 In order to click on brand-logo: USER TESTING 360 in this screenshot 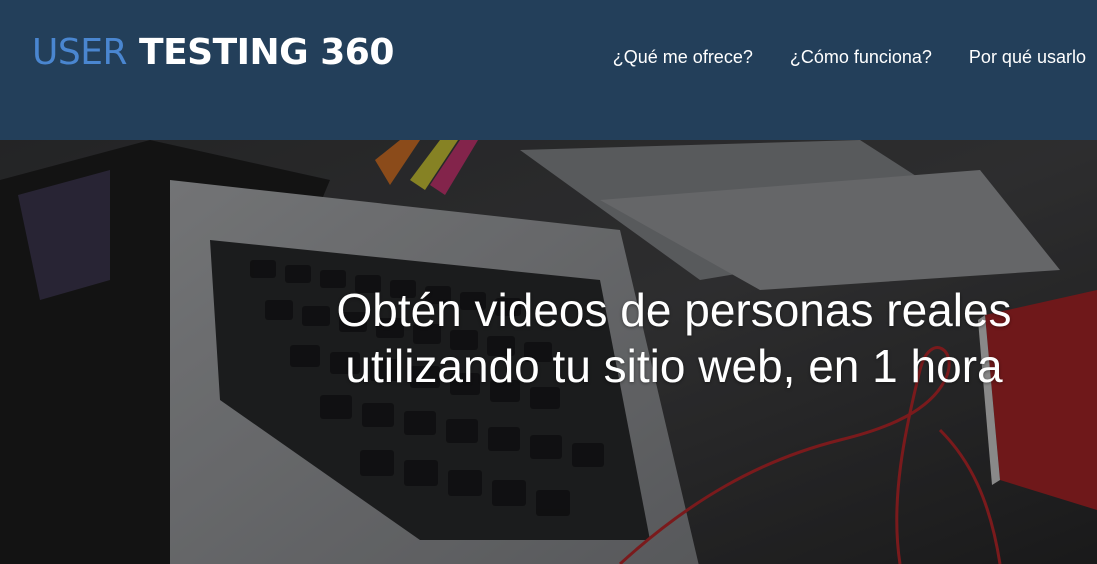, I will do `click(213, 53)`.